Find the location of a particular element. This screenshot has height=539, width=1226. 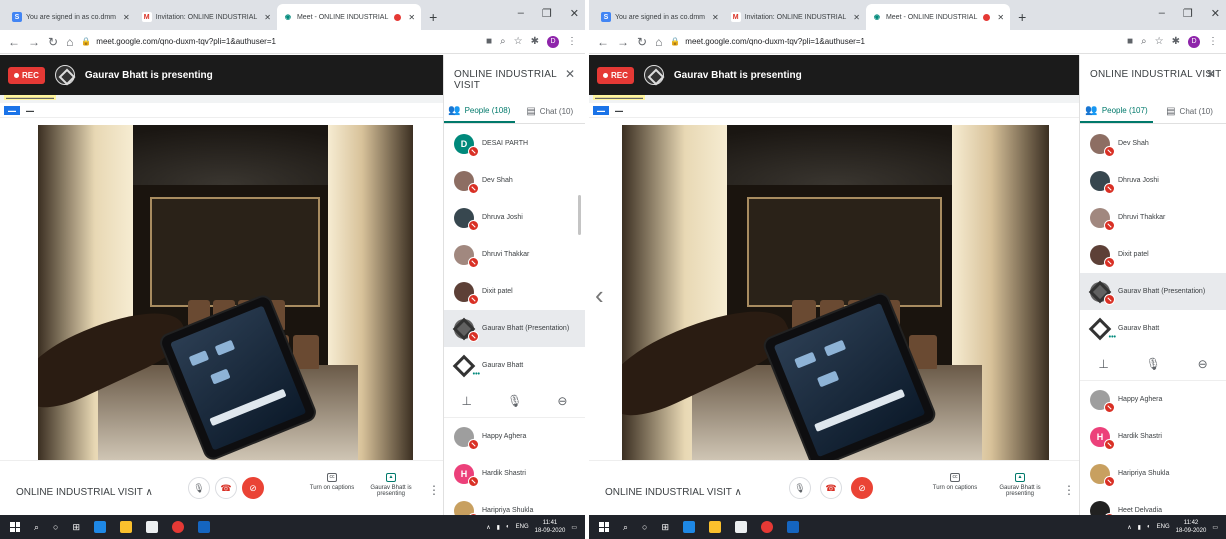

clock: 11:41 18-09-2020 is located at coordinates (550, 527).